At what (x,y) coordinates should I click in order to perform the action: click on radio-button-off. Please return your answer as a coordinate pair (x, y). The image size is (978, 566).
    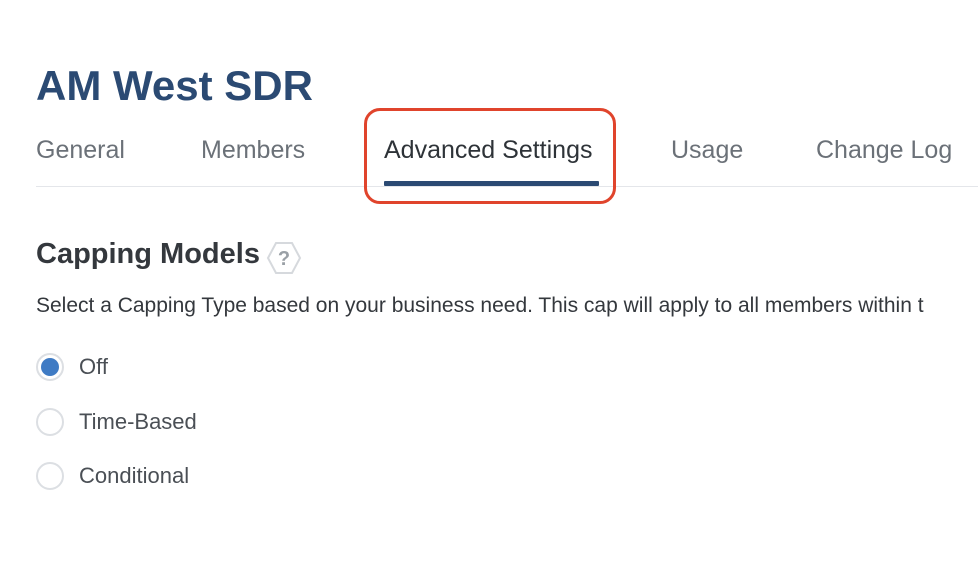
    Looking at the image, I should click on (50, 367).